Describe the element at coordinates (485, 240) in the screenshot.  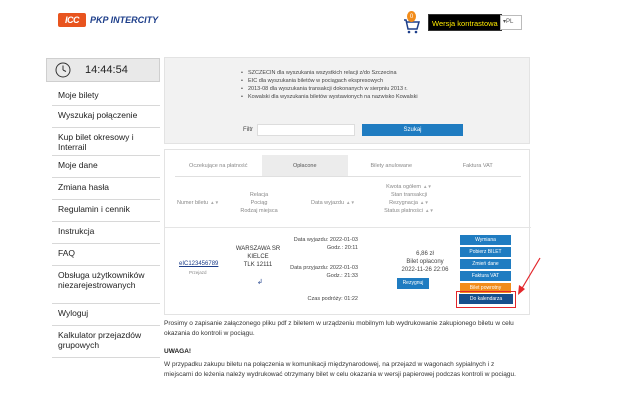
I see `exchange-button: Wymiana` at that location.